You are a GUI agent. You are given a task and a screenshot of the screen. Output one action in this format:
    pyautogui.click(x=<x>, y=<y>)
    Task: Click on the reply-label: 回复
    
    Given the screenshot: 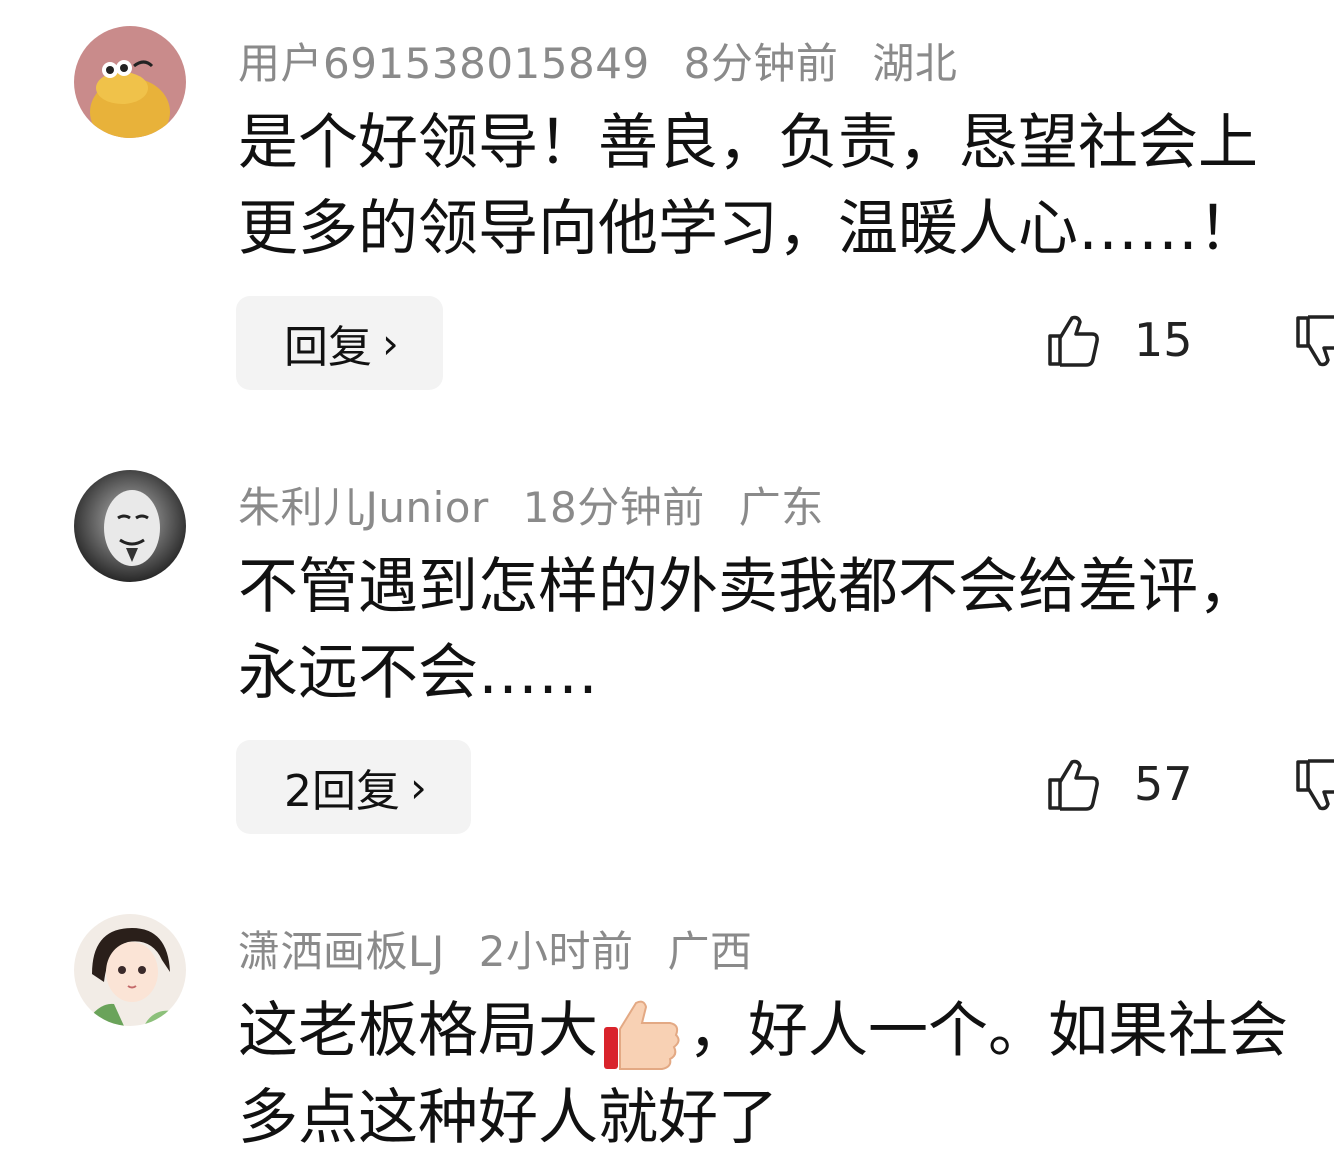 What is the action you would take?
    pyautogui.click(x=328, y=347)
    